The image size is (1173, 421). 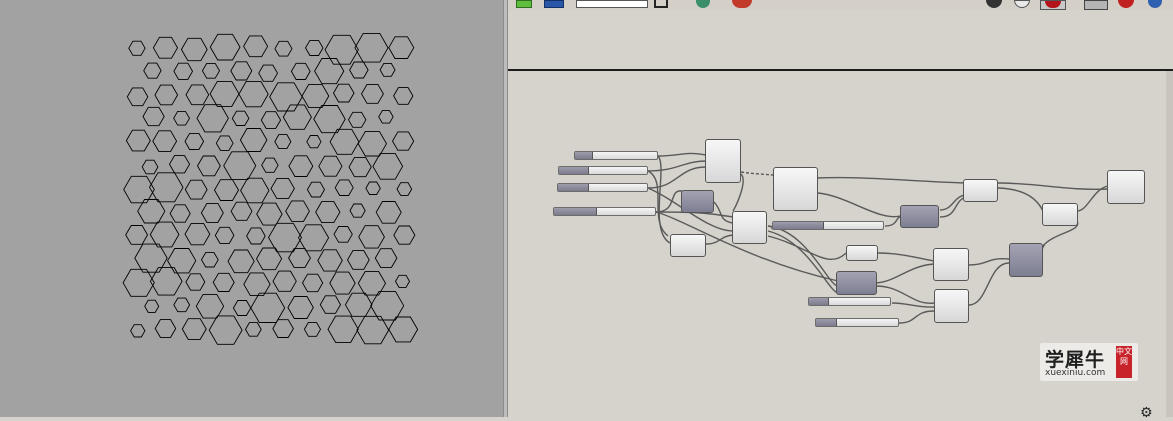 What do you see at coordinates (994, 4) in the screenshot?
I see `bake-icon` at bounding box center [994, 4].